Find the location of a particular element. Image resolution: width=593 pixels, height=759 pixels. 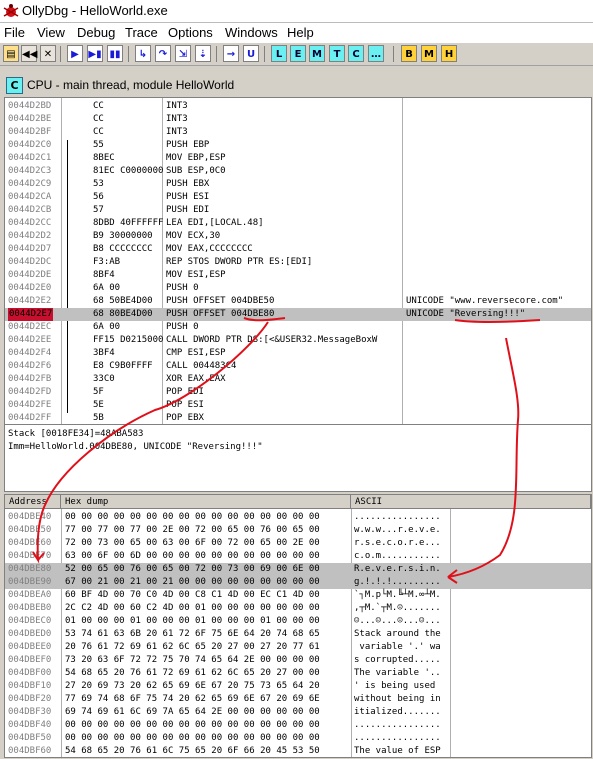

disasm-address: 0044D2C3 is located at coordinates (30, 171).